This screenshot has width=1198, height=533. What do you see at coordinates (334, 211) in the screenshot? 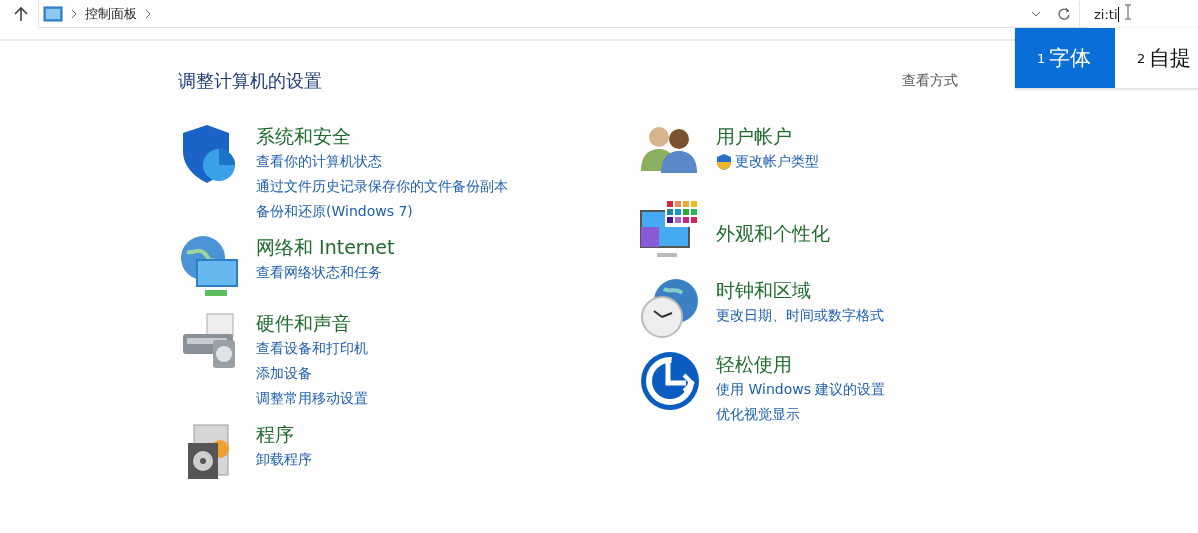
I see `task-link: 备份和还原(Windows 7)` at bounding box center [334, 211].